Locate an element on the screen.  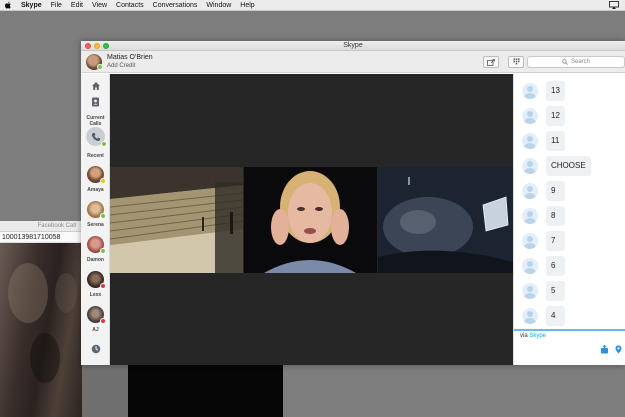
menu-help: Help is located at coordinates (247, 5).